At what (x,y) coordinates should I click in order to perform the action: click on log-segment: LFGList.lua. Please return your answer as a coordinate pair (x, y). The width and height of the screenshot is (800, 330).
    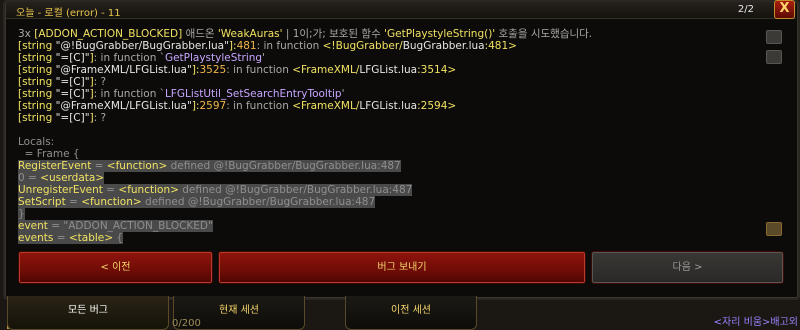
    Looking at the image, I should click on (388, 106).